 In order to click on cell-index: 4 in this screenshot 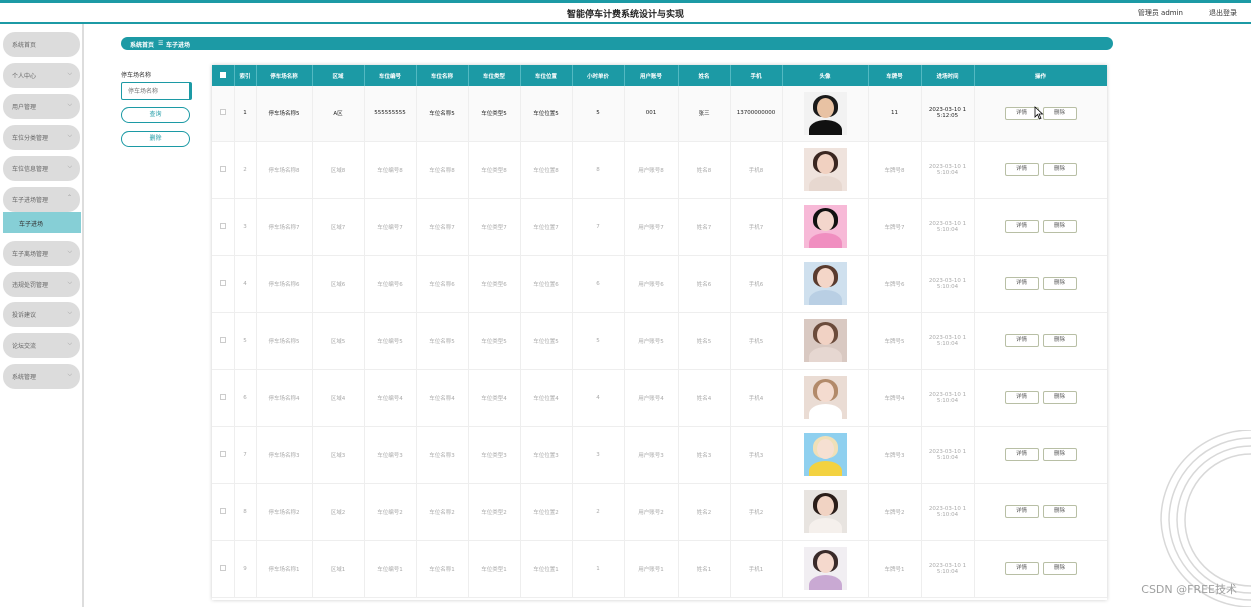, I will do `click(245, 284)`.